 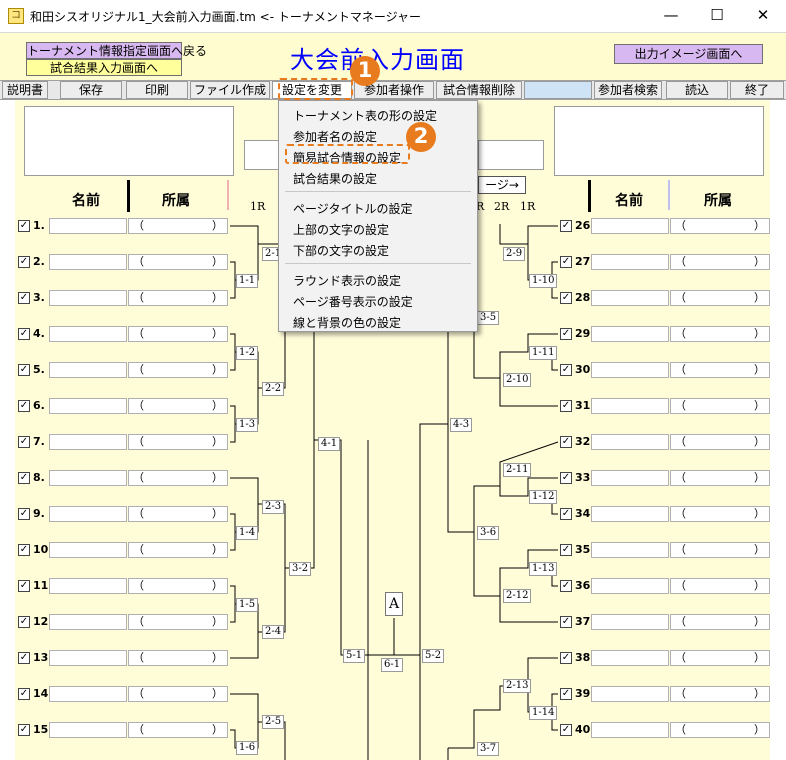 What do you see at coordinates (347, 280) in the screenshot?
I see `menu-item-round-display: ラウンド表示の設定` at bounding box center [347, 280].